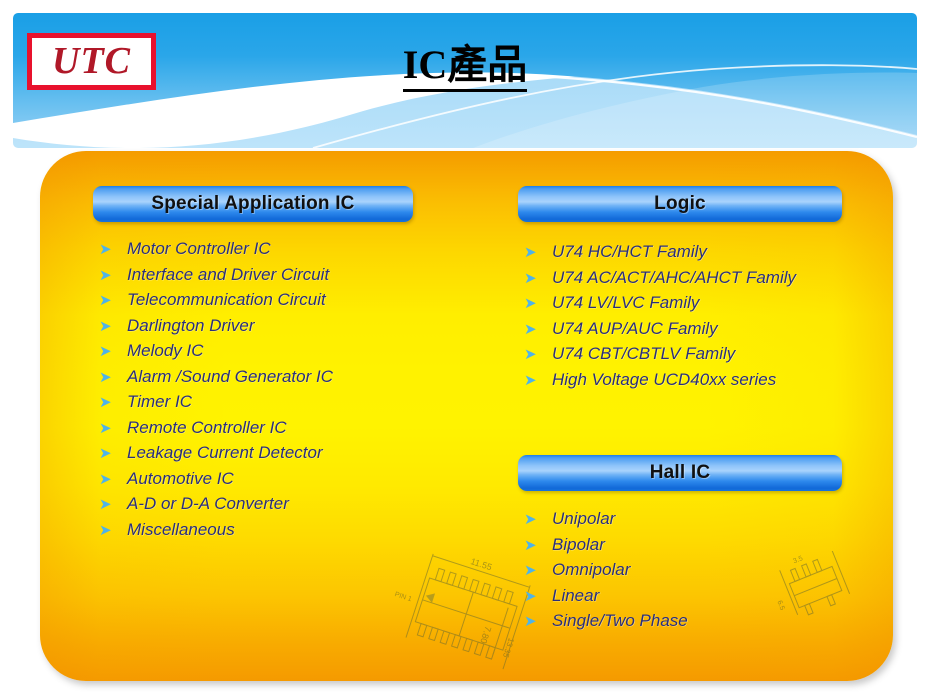 The height and width of the screenshot is (697, 930). I want to click on list-item-label: Motor Controller IC, so click(199, 248).